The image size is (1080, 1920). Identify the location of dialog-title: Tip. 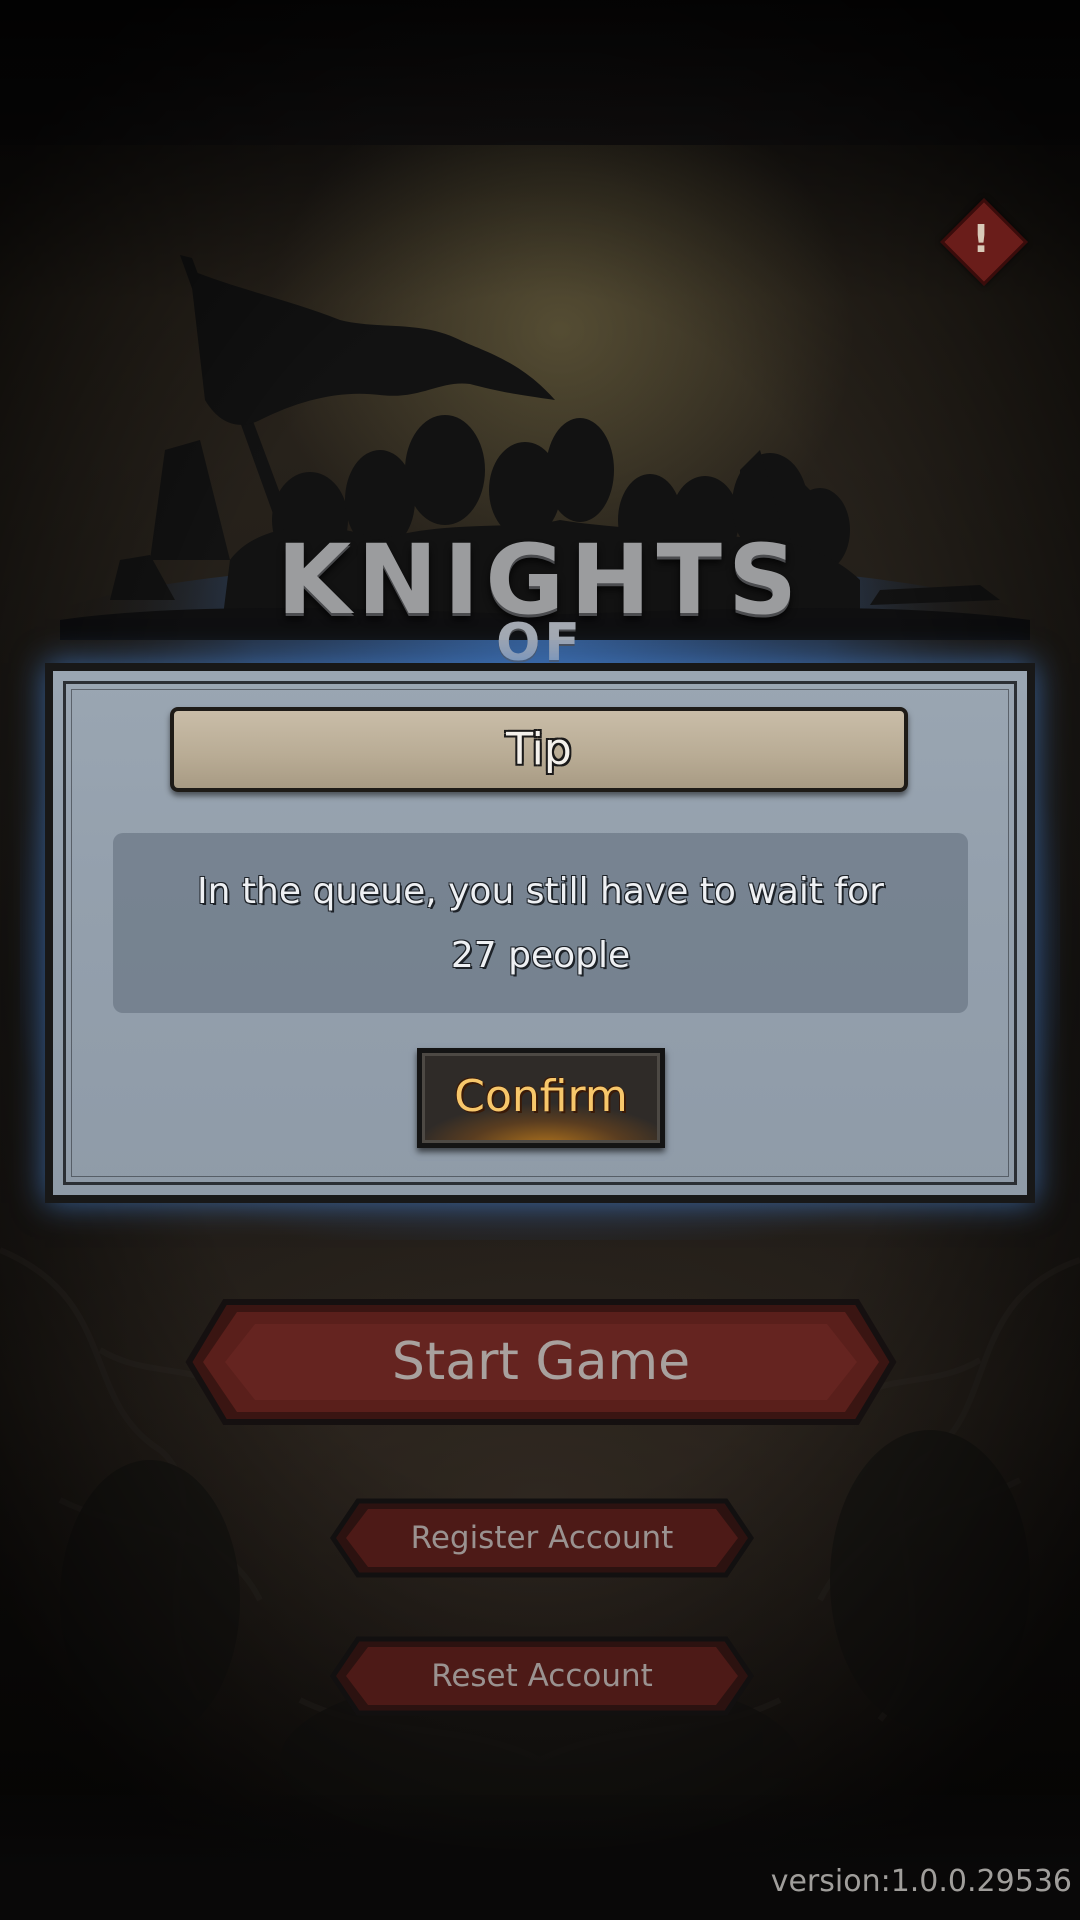
(539, 749).